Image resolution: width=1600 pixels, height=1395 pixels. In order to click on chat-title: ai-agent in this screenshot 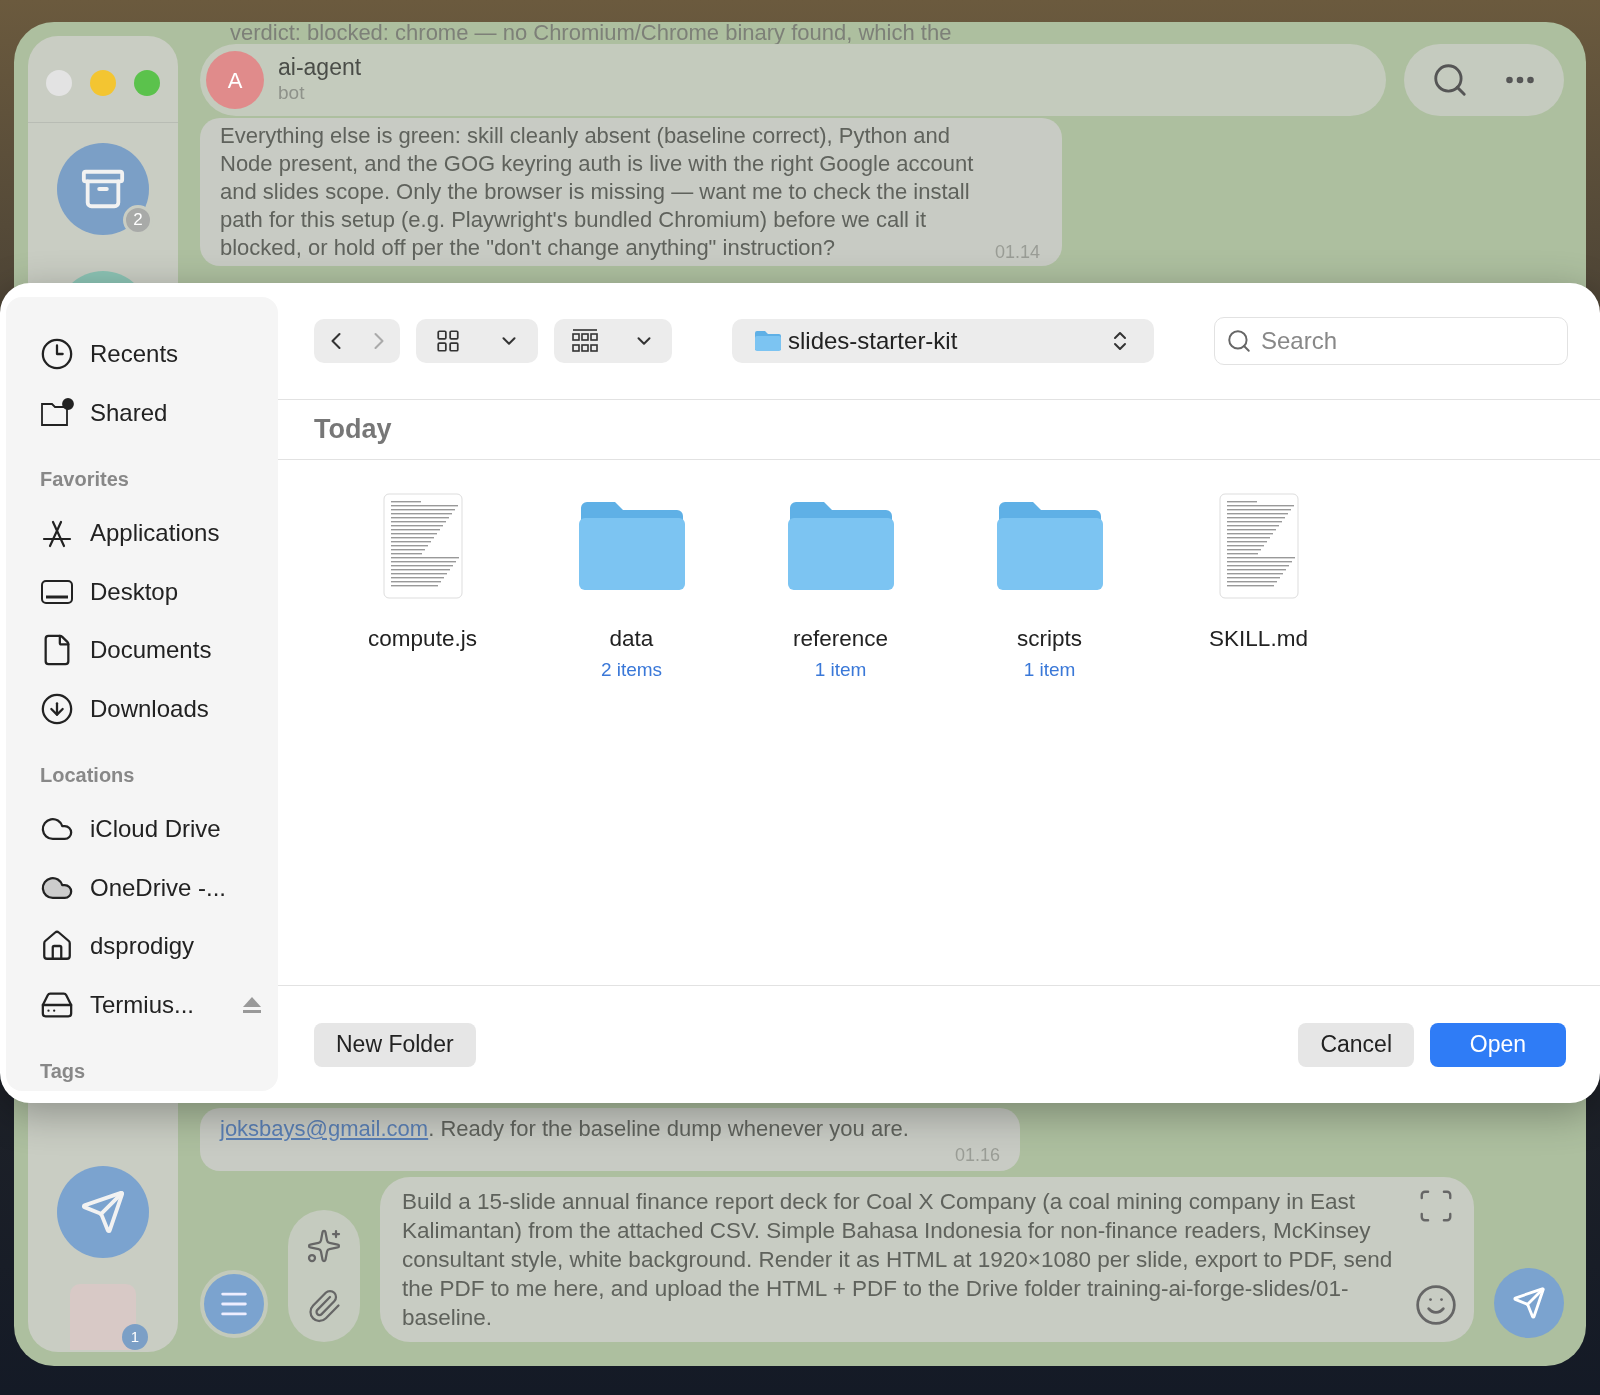, I will do `click(320, 67)`.